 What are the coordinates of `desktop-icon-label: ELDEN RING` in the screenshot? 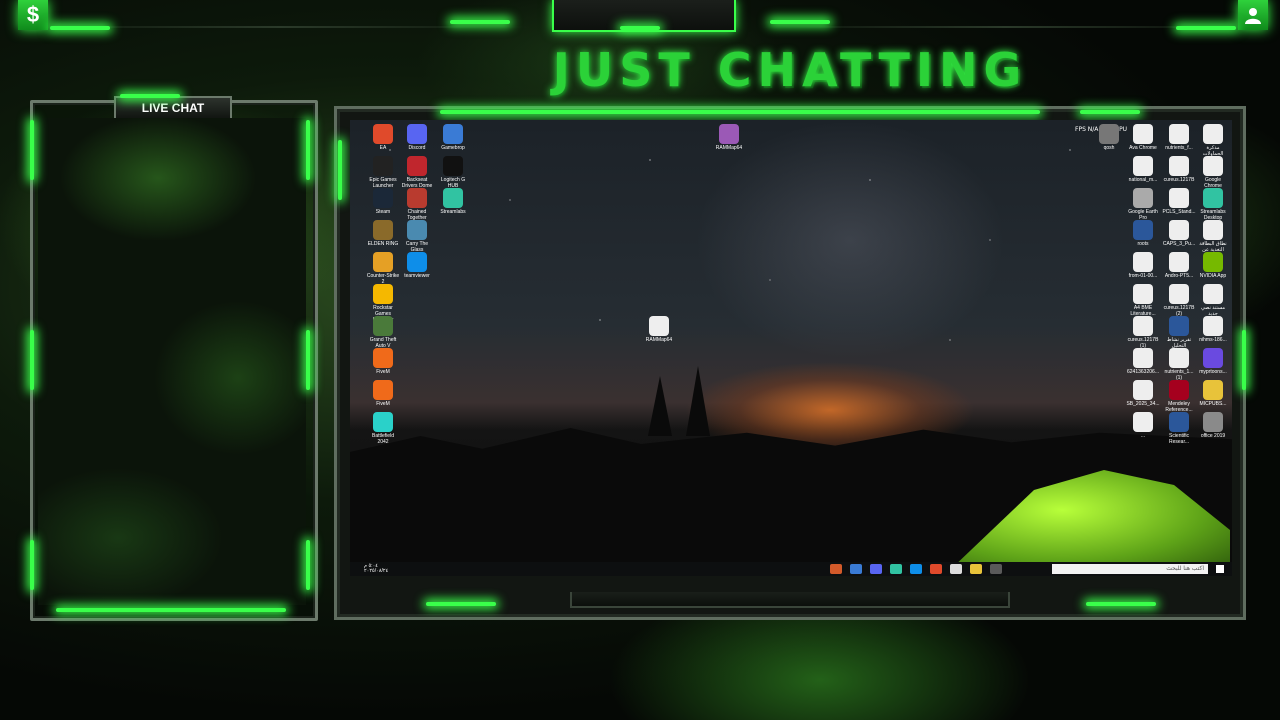 It's located at (383, 244).